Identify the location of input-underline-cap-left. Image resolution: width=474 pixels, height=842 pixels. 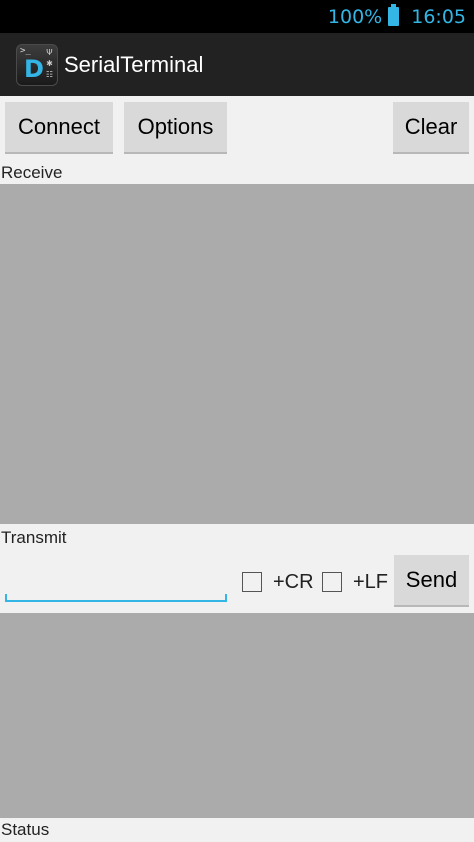
(6, 598).